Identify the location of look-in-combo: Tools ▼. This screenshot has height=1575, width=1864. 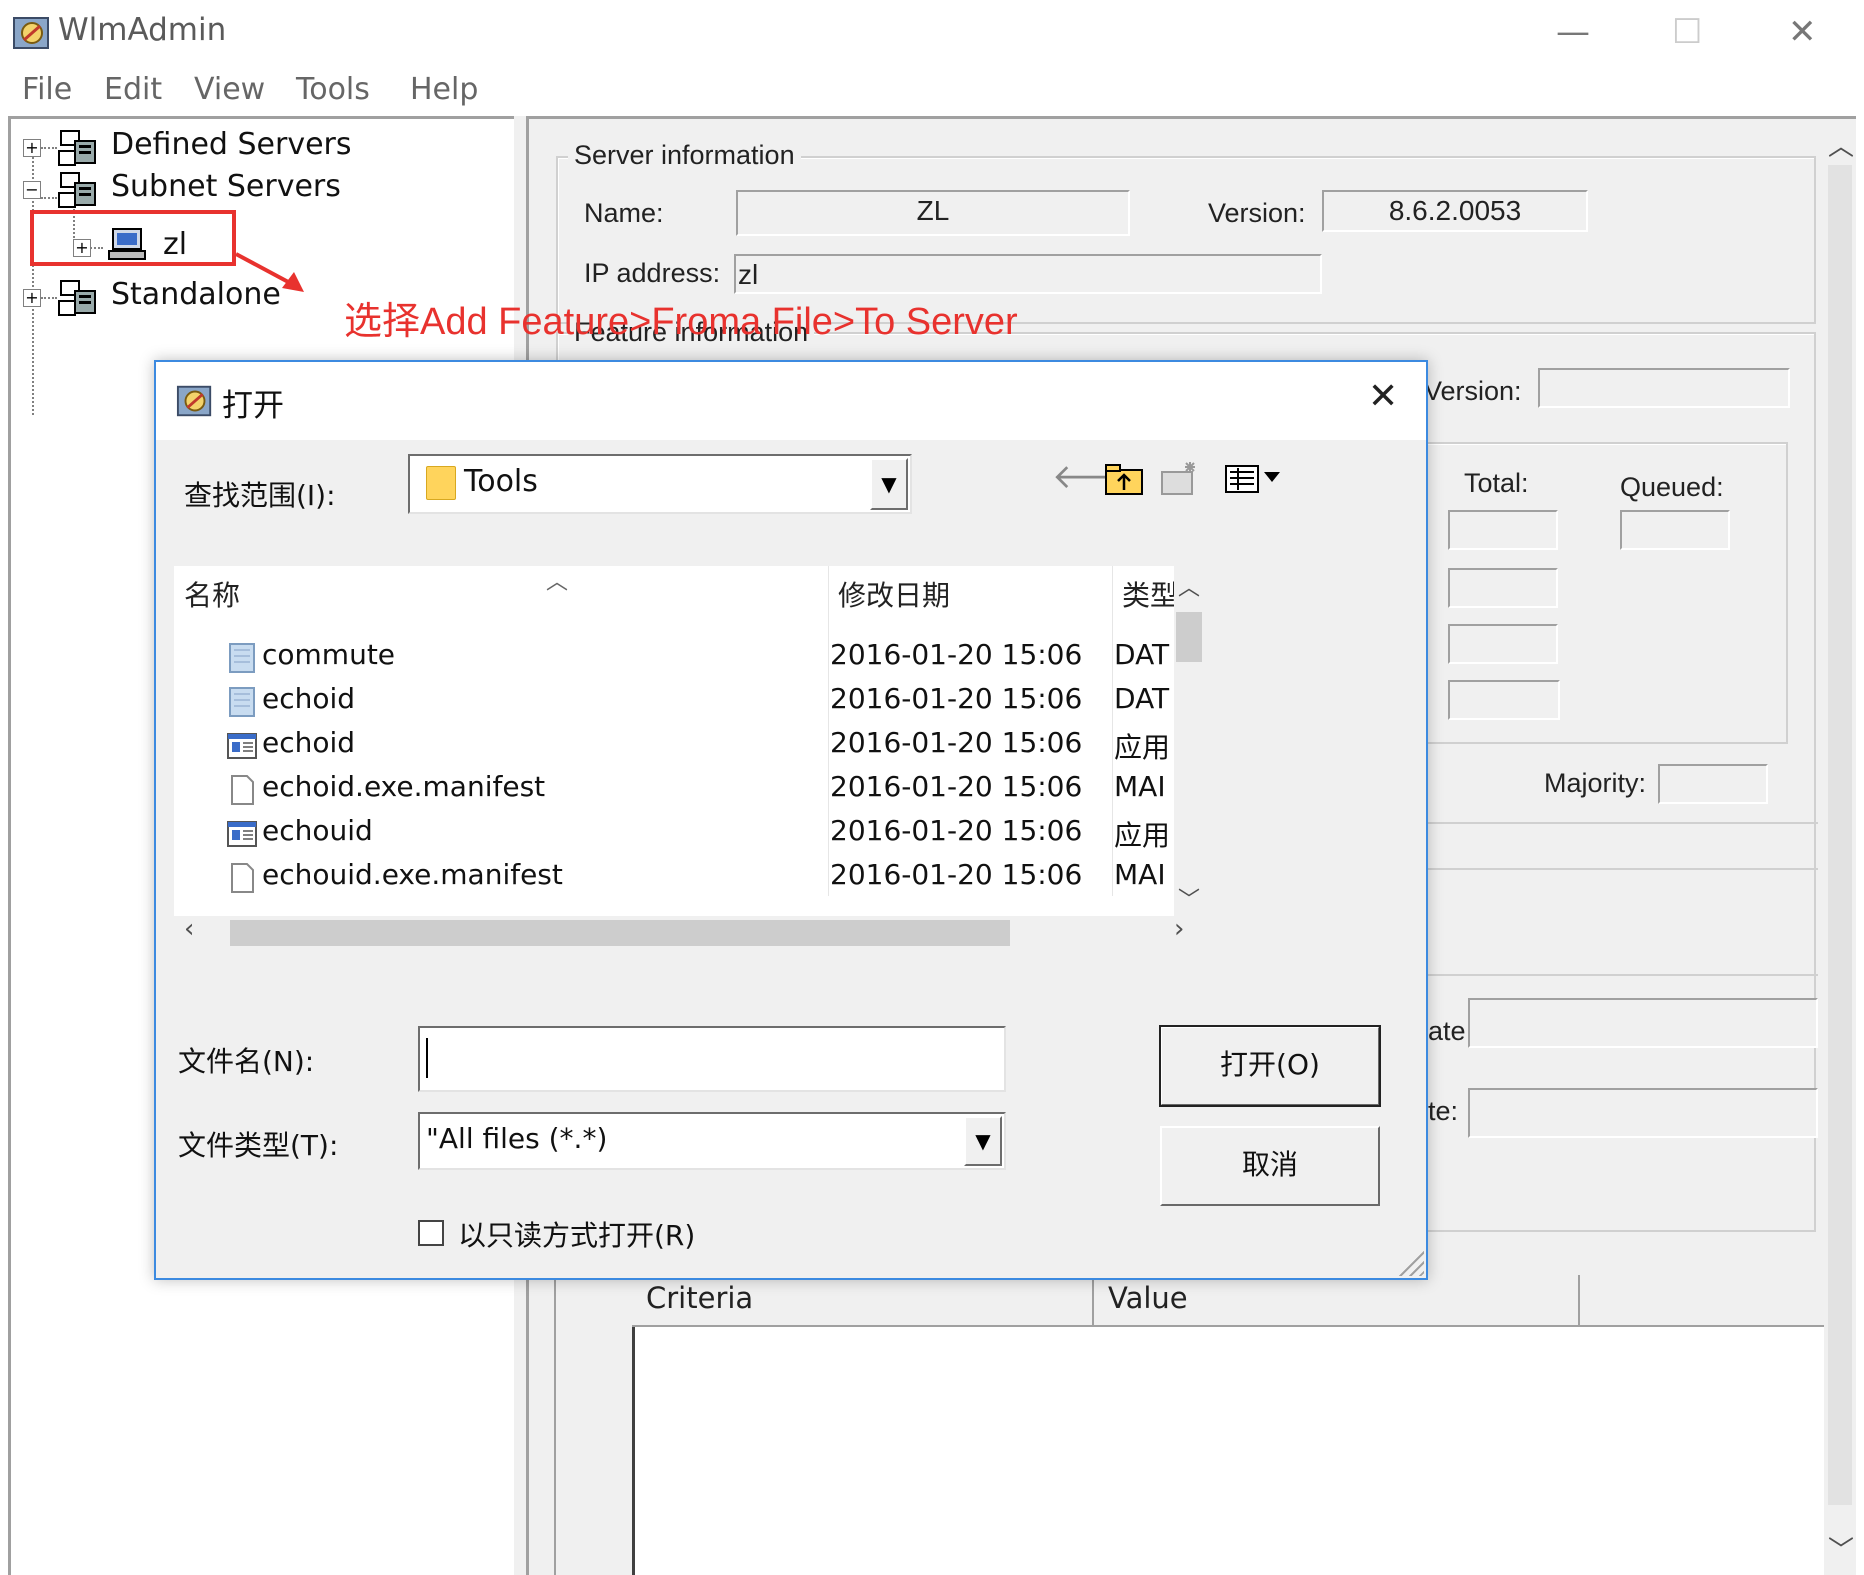
(660, 484).